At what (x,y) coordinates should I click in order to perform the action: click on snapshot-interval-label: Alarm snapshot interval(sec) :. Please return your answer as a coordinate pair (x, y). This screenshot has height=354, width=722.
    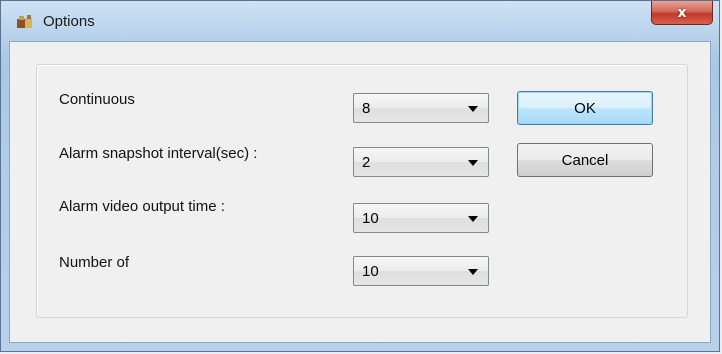
    Looking at the image, I should click on (158, 153).